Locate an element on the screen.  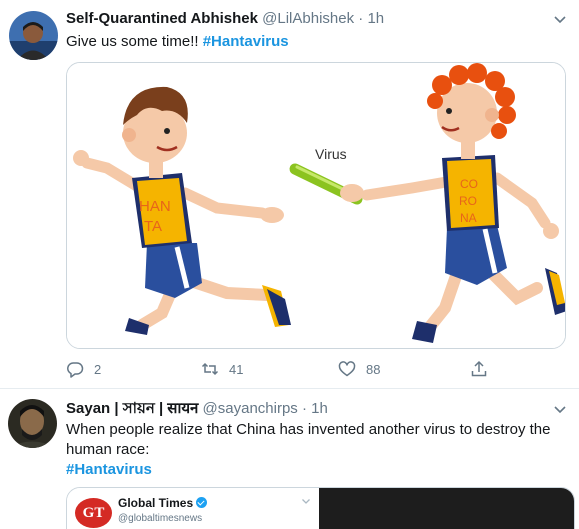
shirt-text-corona-2: RO is located at coordinates (468, 201).